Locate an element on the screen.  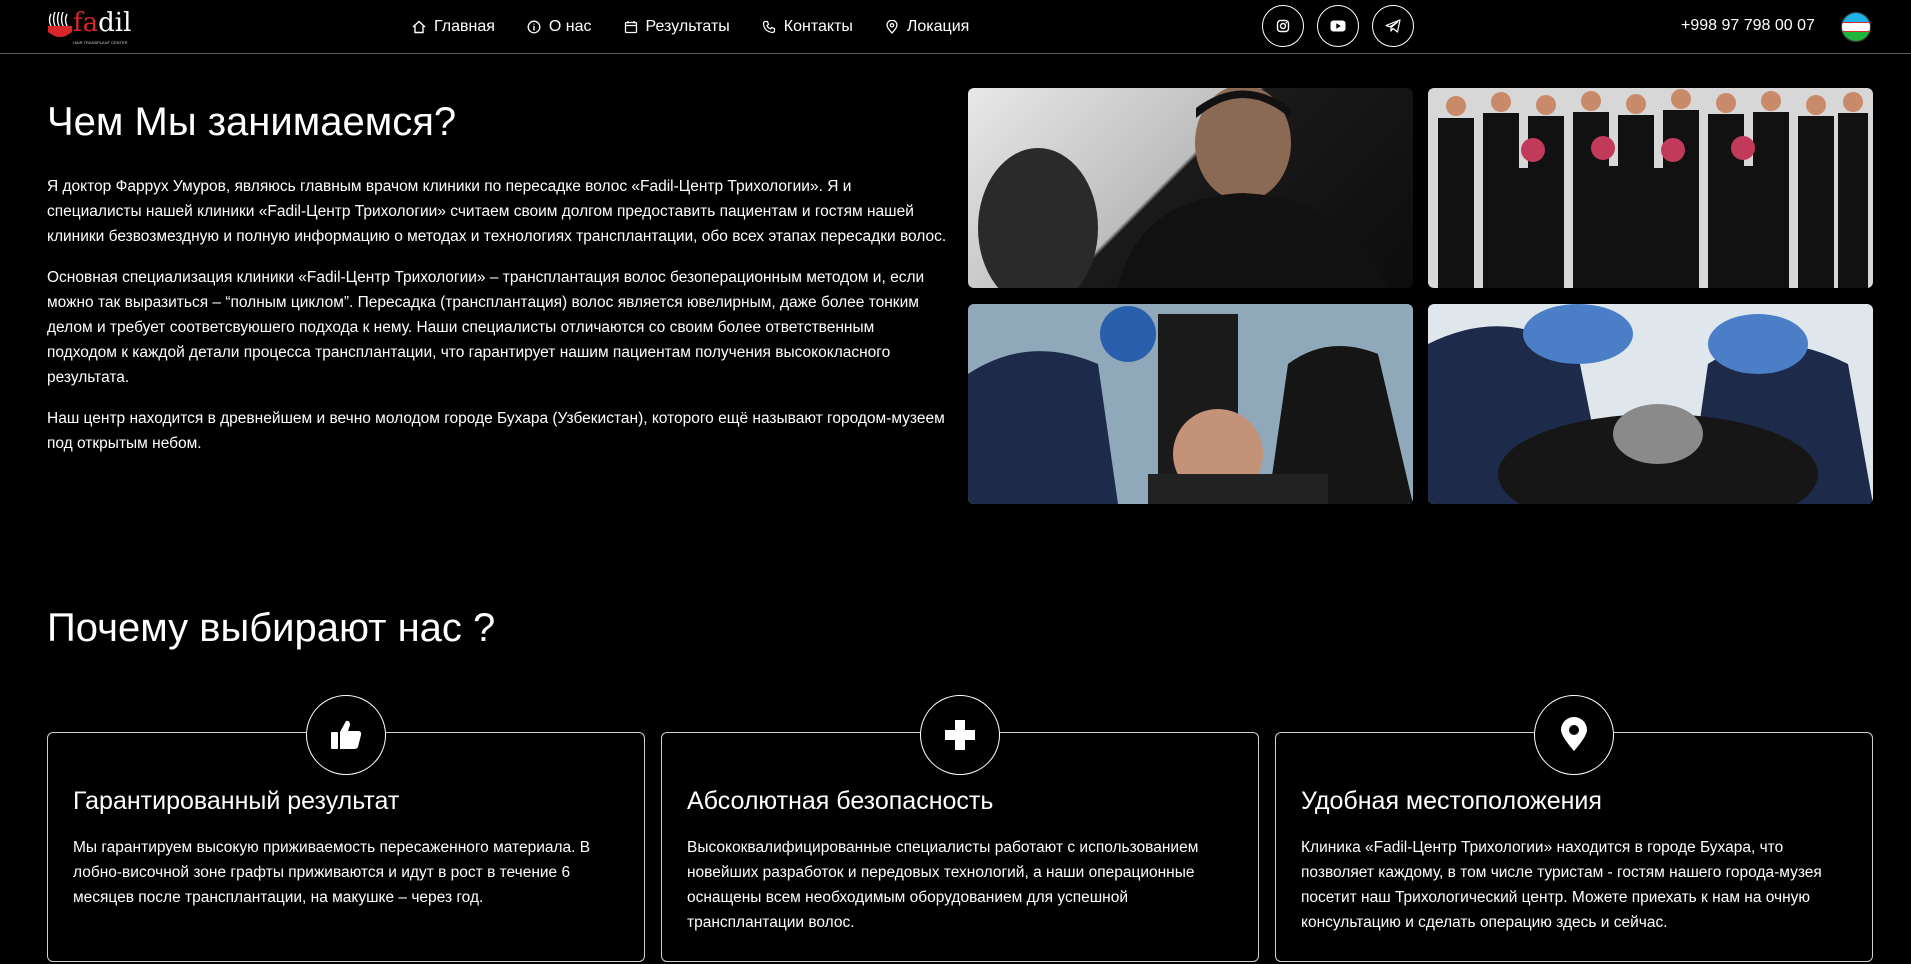
instagram-icon is located at coordinates (1283, 26).